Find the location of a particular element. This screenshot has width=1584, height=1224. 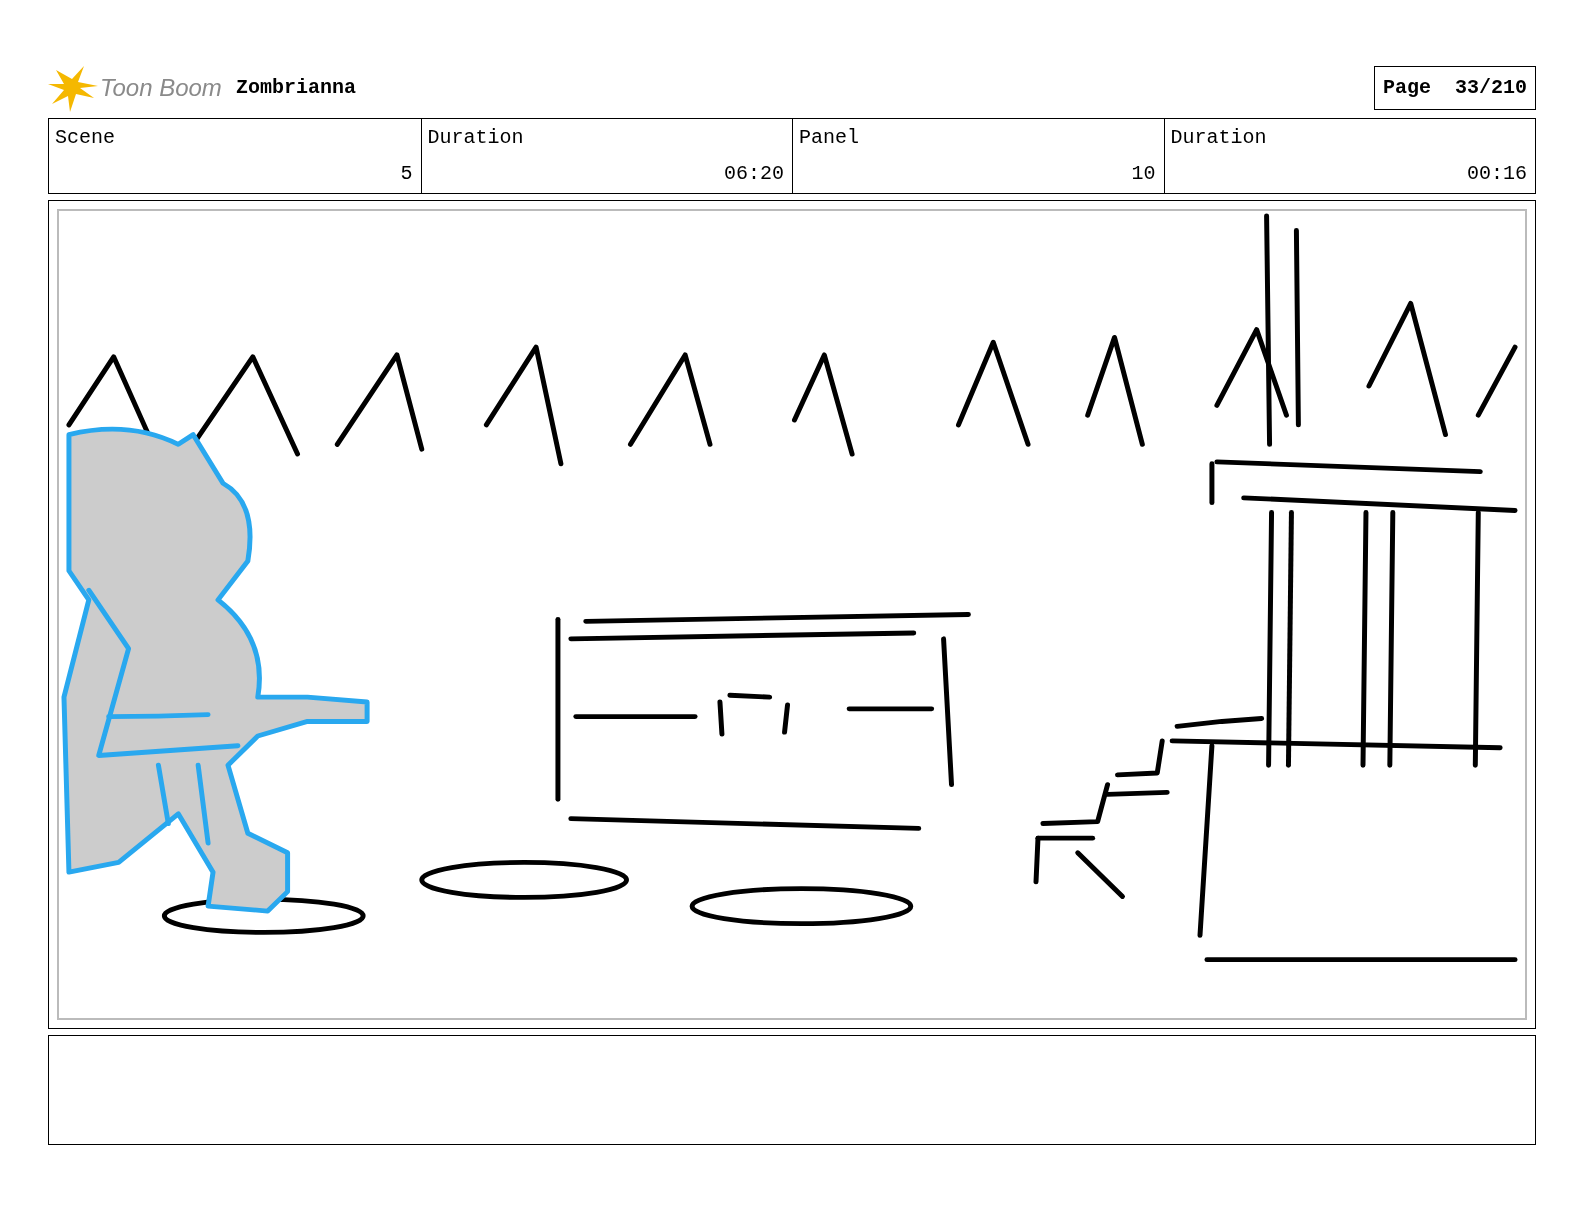

project-title: Zombrianna is located at coordinates (295, 88).